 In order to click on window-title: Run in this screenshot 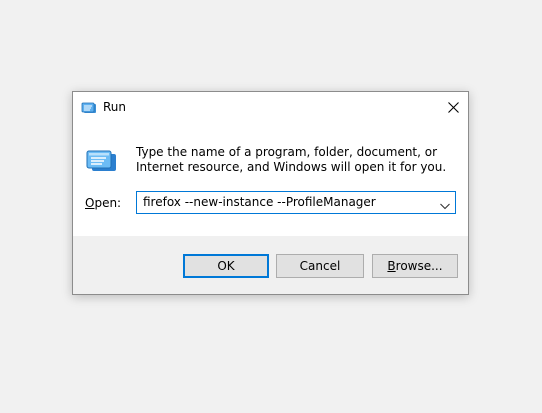, I will do `click(115, 107)`.